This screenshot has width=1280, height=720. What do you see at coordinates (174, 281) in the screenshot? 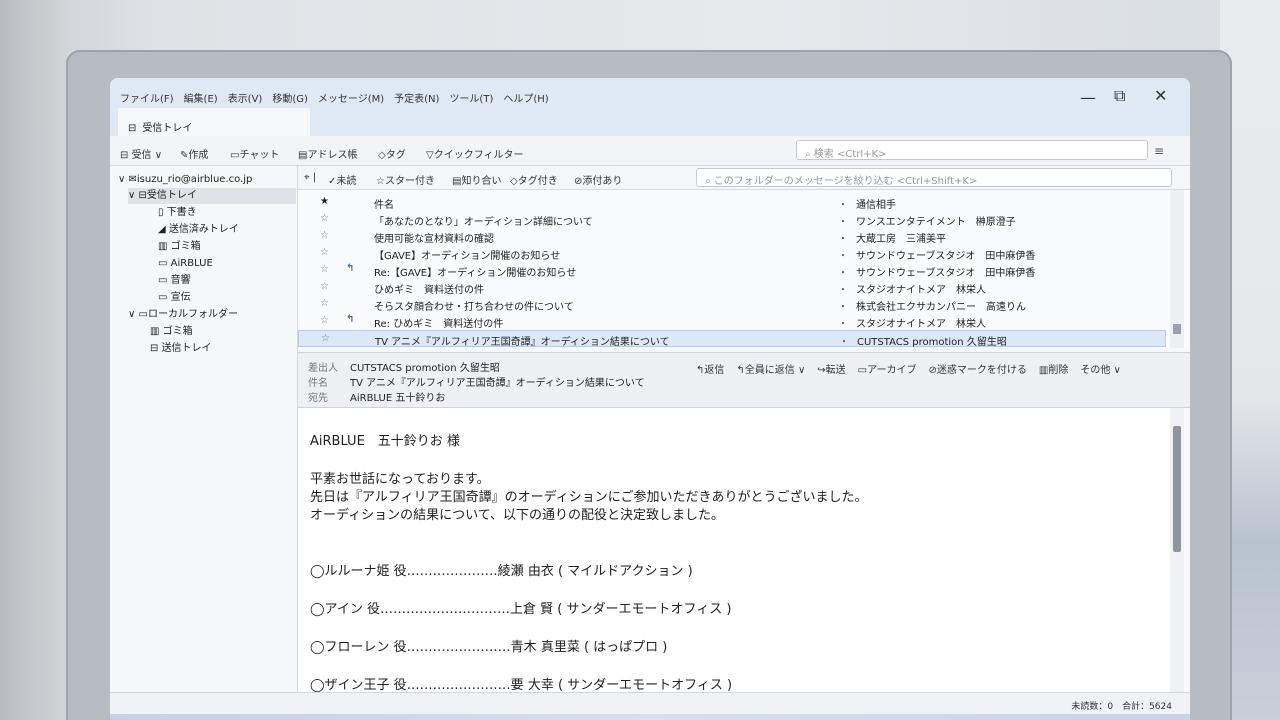
I see `folder-sound: ▭ 音響` at bounding box center [174, 281].